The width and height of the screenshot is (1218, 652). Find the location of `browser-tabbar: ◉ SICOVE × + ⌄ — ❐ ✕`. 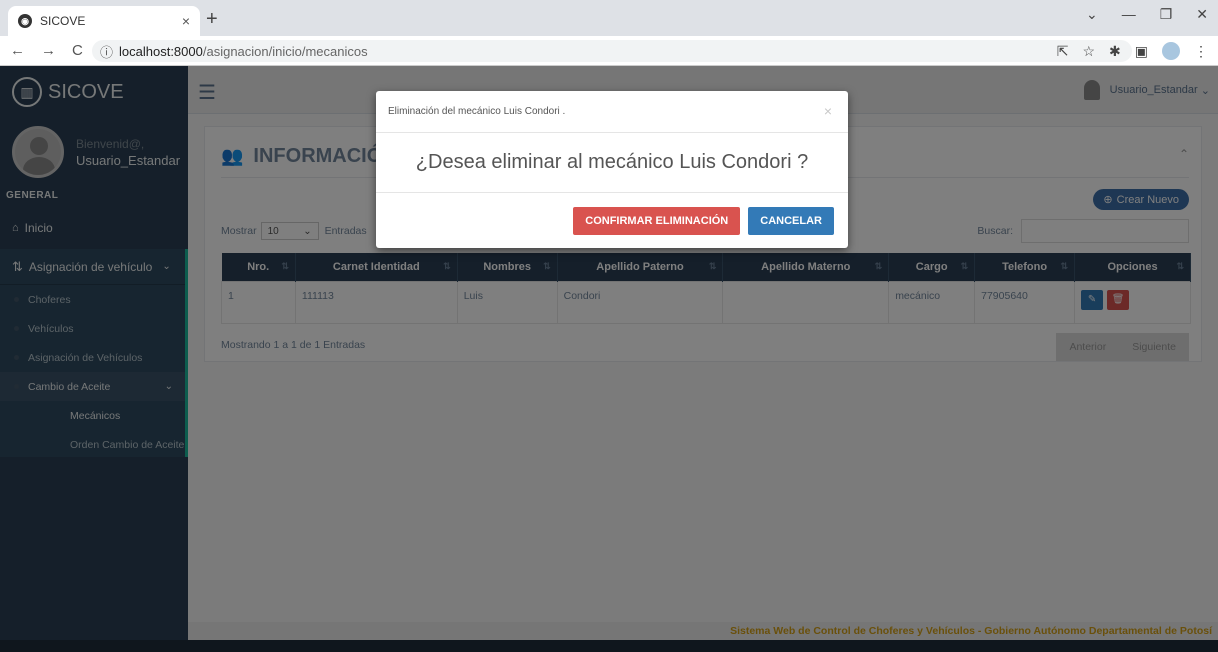

browser-tabbar: ◉ SICOVE × + ⌄ — ❐ ✕ is located at coordinates (609, 18).